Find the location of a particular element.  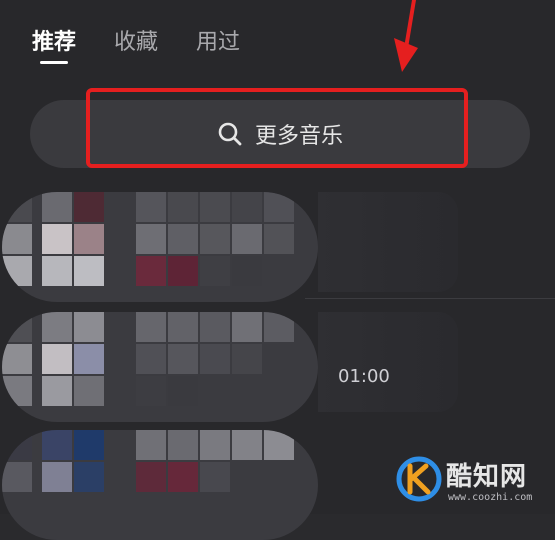

tab-recommended: 推荐 is located at coordinates (54, 40).